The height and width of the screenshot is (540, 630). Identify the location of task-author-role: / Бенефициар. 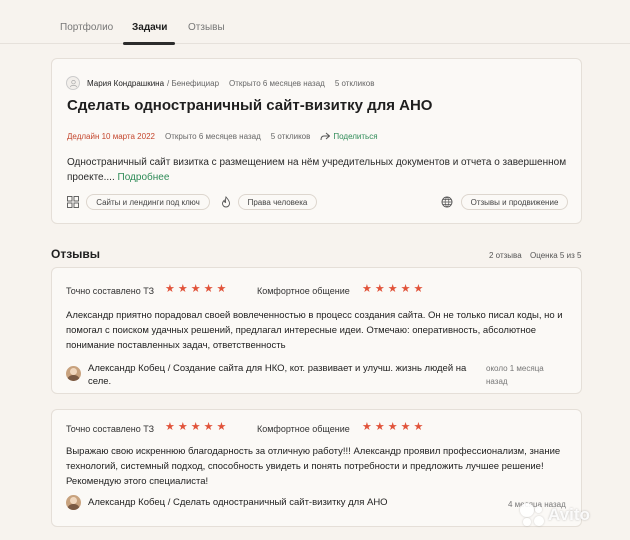
(193, 83).